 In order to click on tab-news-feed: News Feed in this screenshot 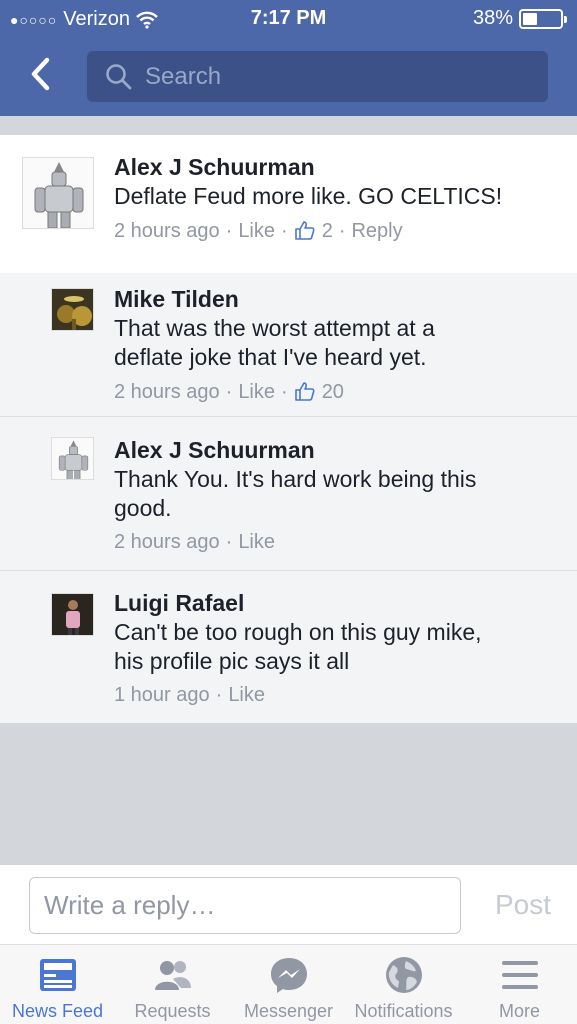, I will do `click(57, 984)`.